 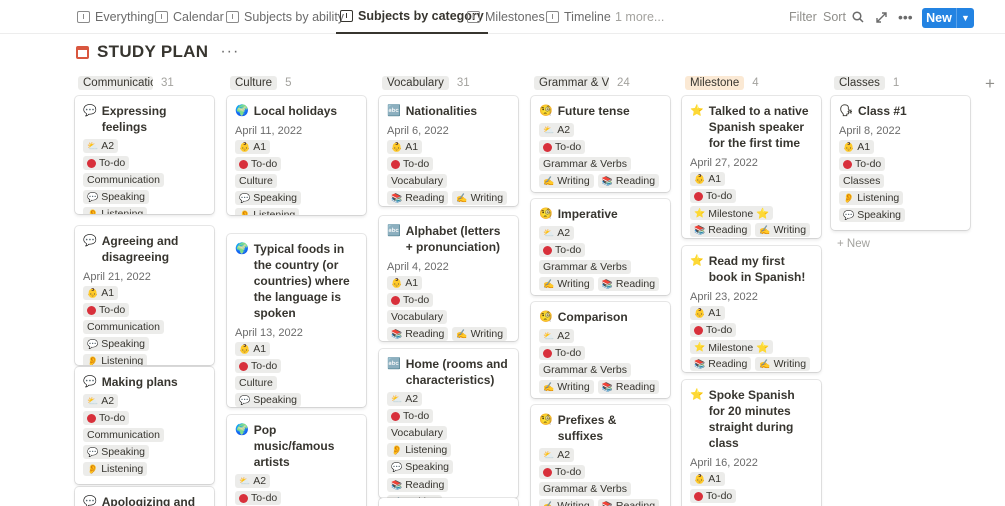 I want to click on card-title-text: Nationalities, so click(x=441, y=111).